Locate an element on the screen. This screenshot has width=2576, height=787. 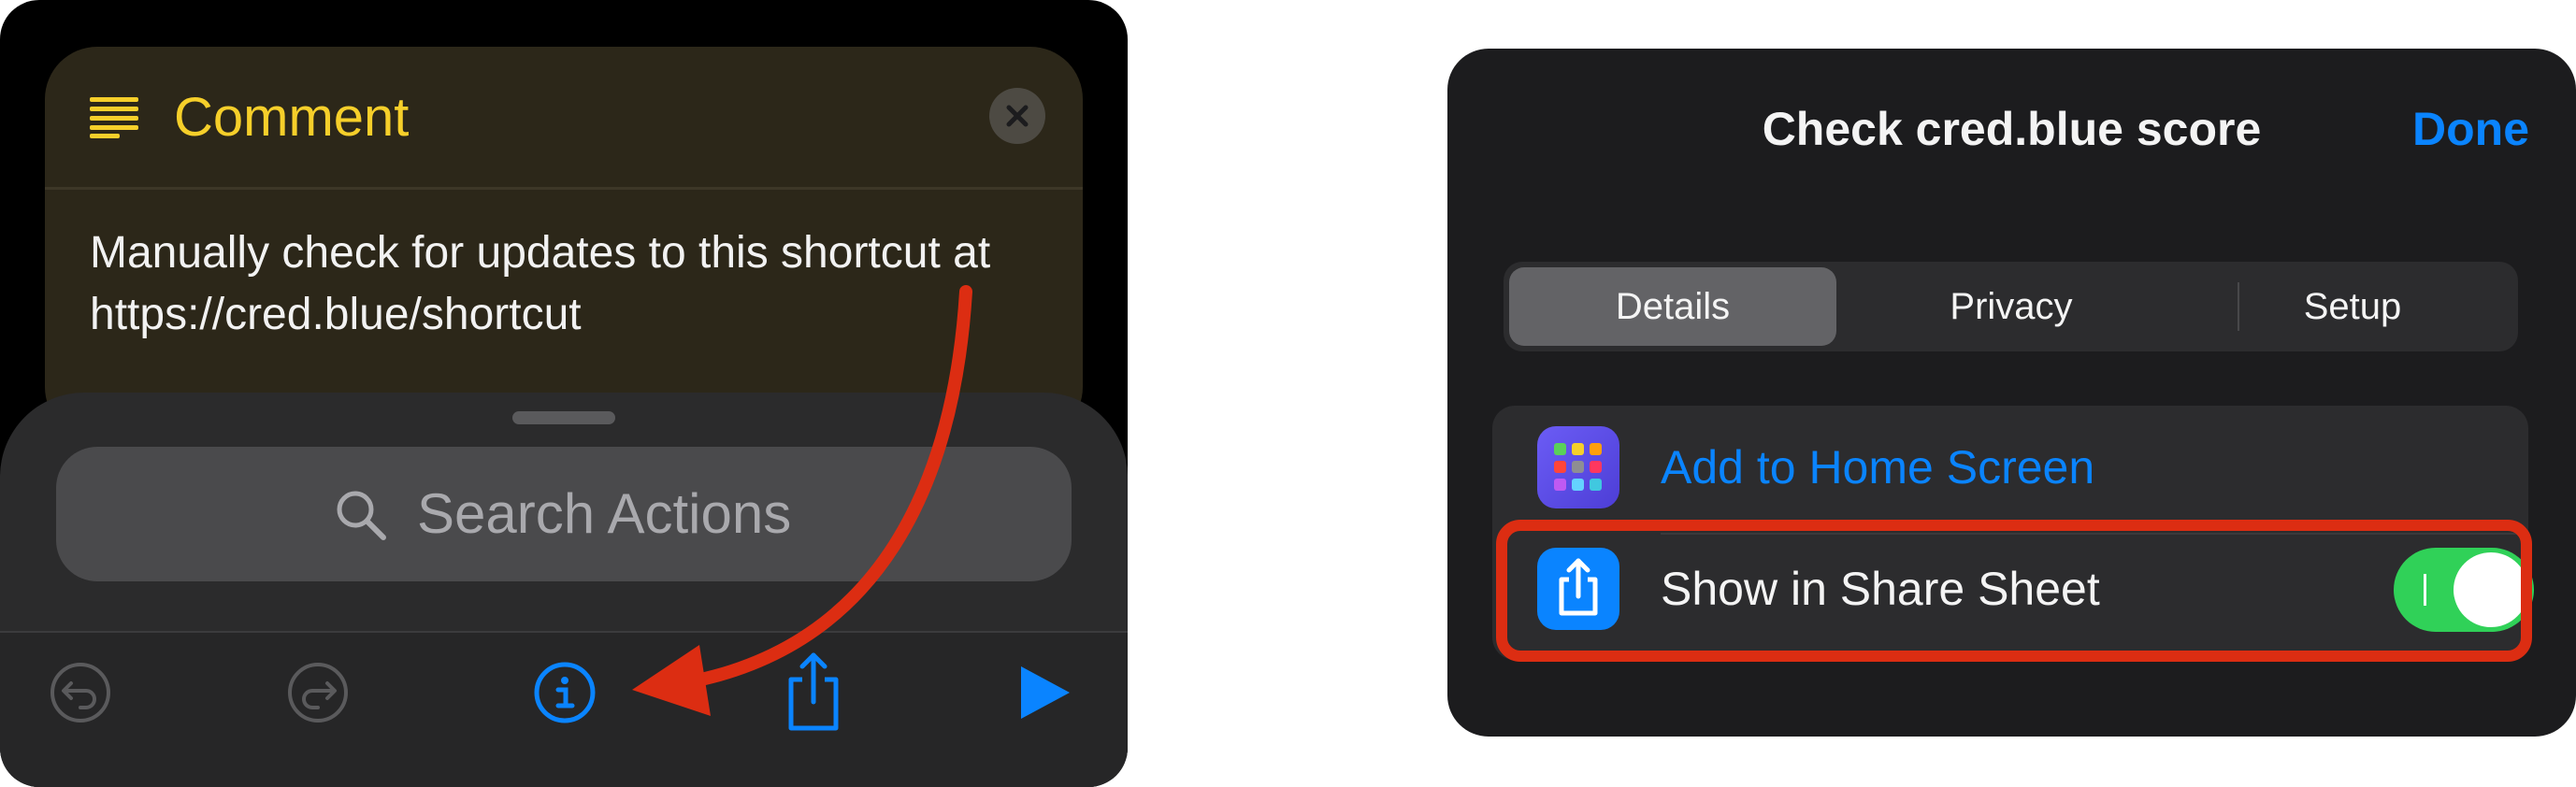
search-actions-field: Search Actions is located at coordinates (564, 514).